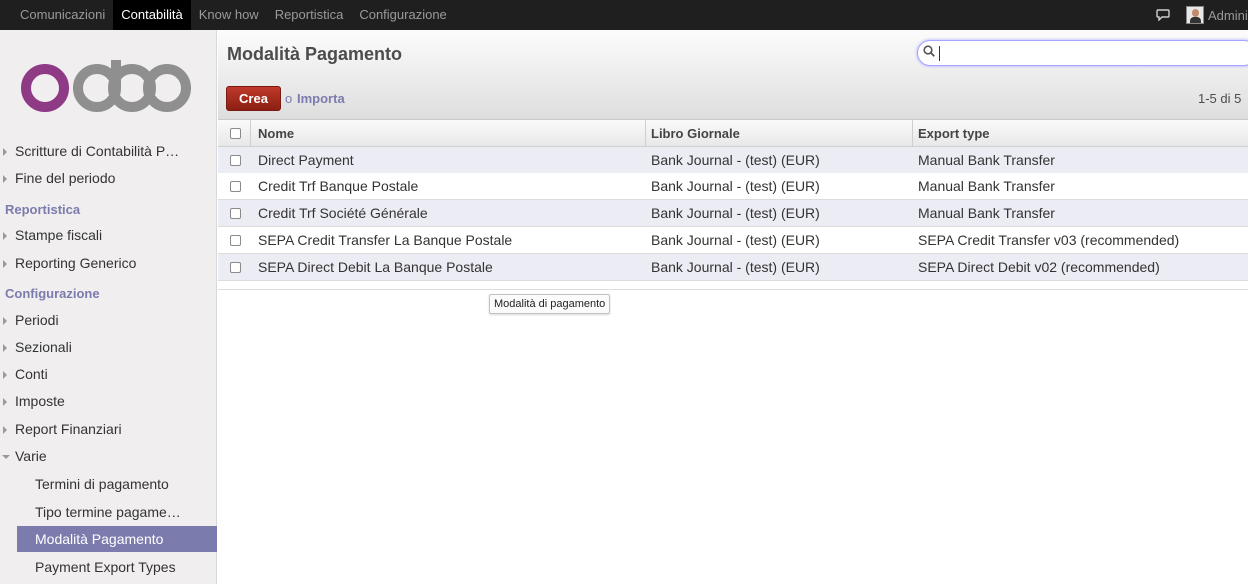  What do you see at coordinates (315, 54) in the screenshot?
I see `page-title: Modalità Pagamento` at bounding box center [315, 54].